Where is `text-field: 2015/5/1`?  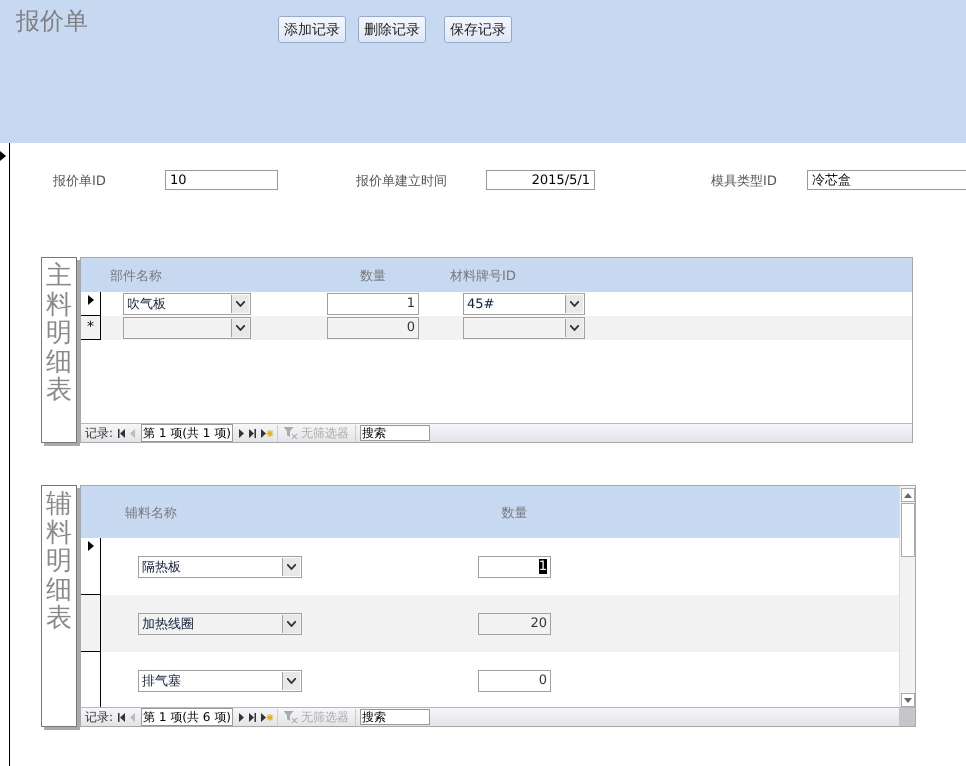
text-field: 2015/5/1 is located at coordinates (540, 180).